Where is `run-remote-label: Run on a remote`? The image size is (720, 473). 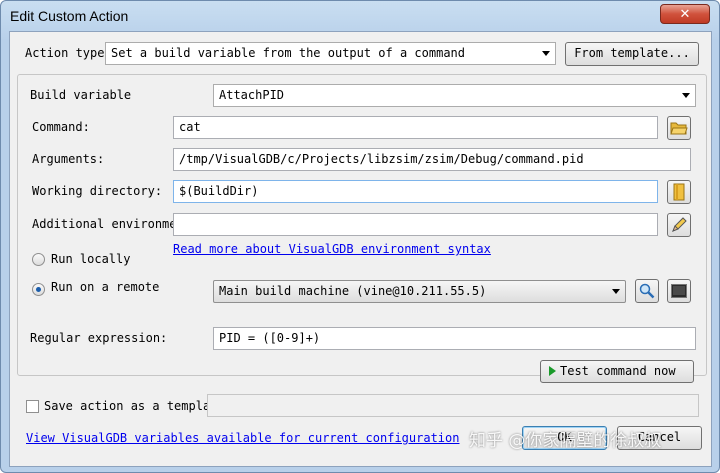
run-remote-label: Run on a remote is located at coordinates (105, 287).